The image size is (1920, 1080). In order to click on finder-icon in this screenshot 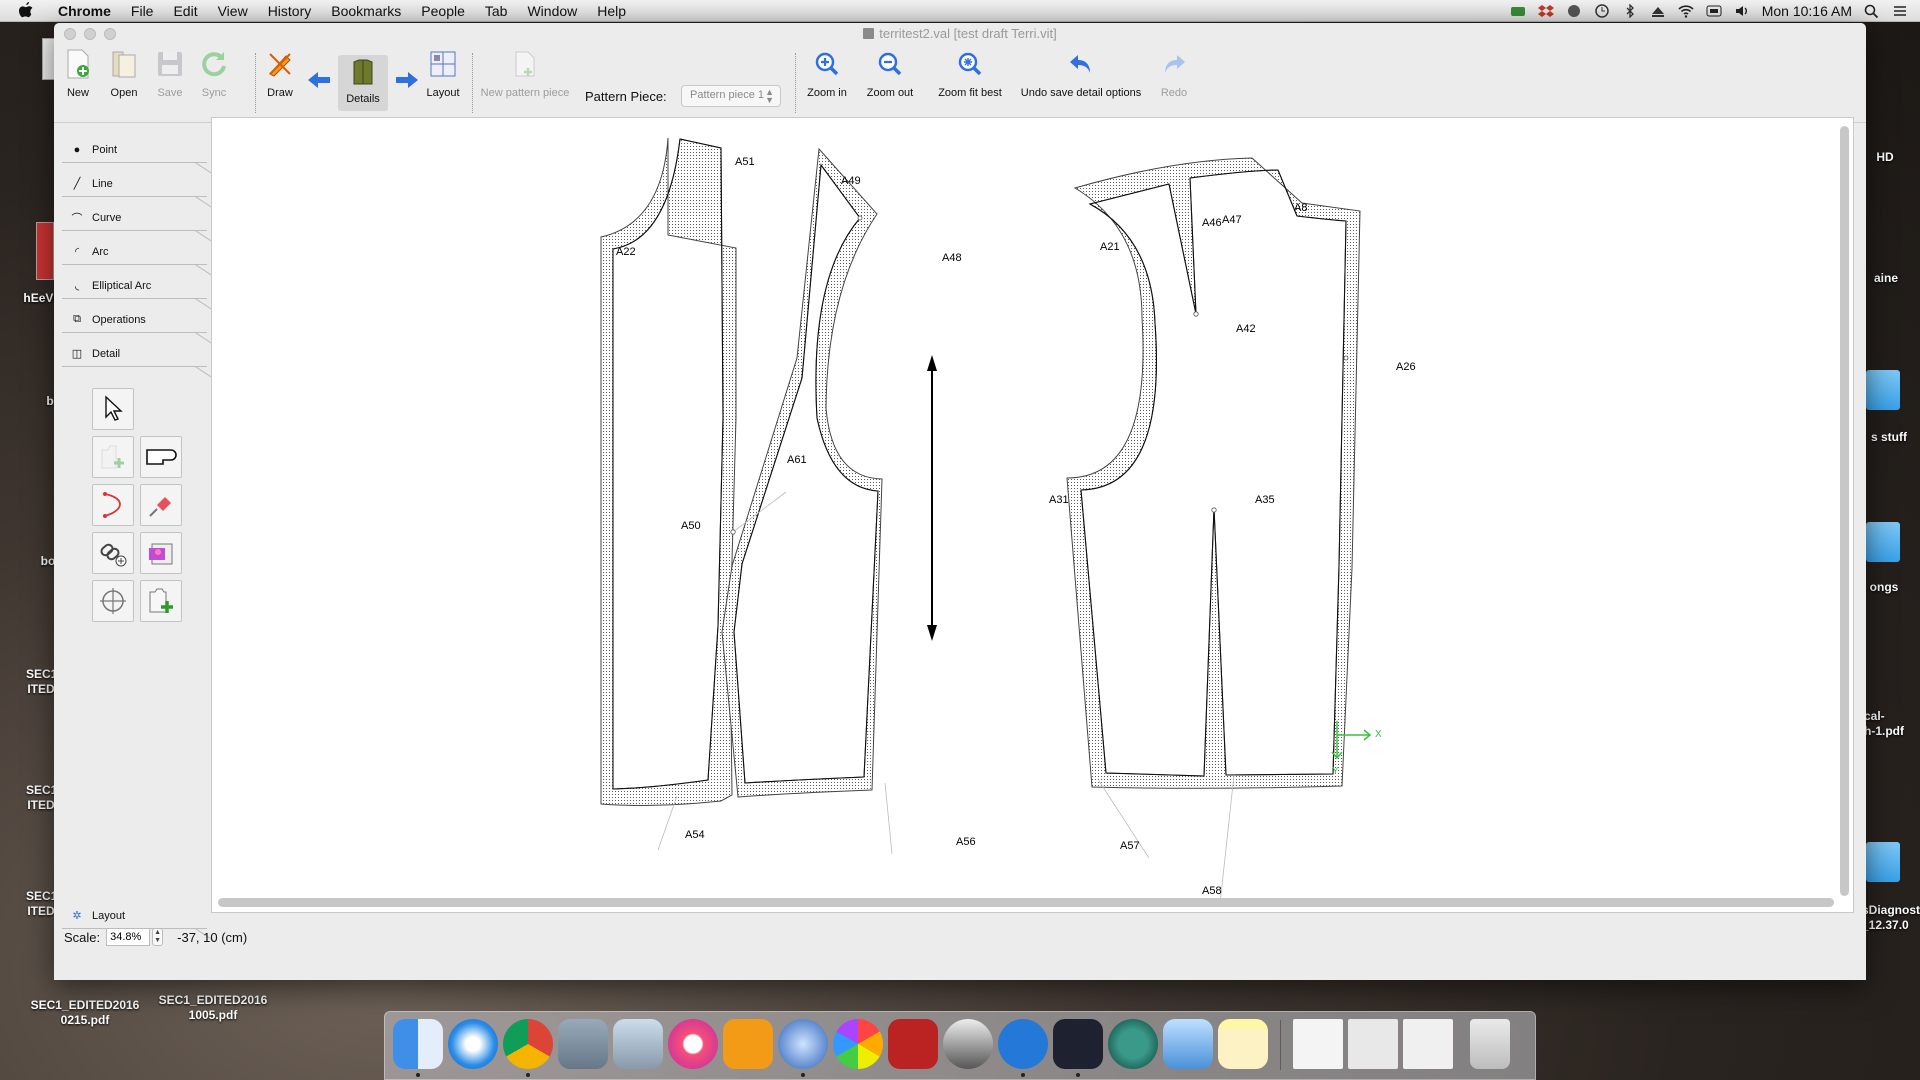, I will do `click(418, 1044)`.